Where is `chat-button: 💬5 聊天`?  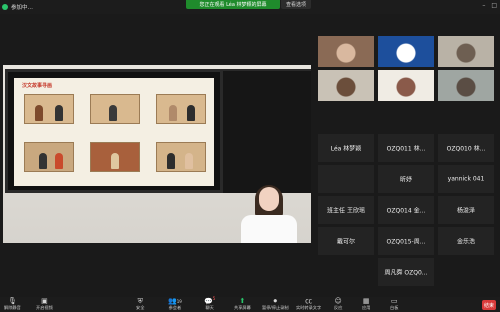
chat-button: 💬5 聊天 is located at coordinates (209, 303).